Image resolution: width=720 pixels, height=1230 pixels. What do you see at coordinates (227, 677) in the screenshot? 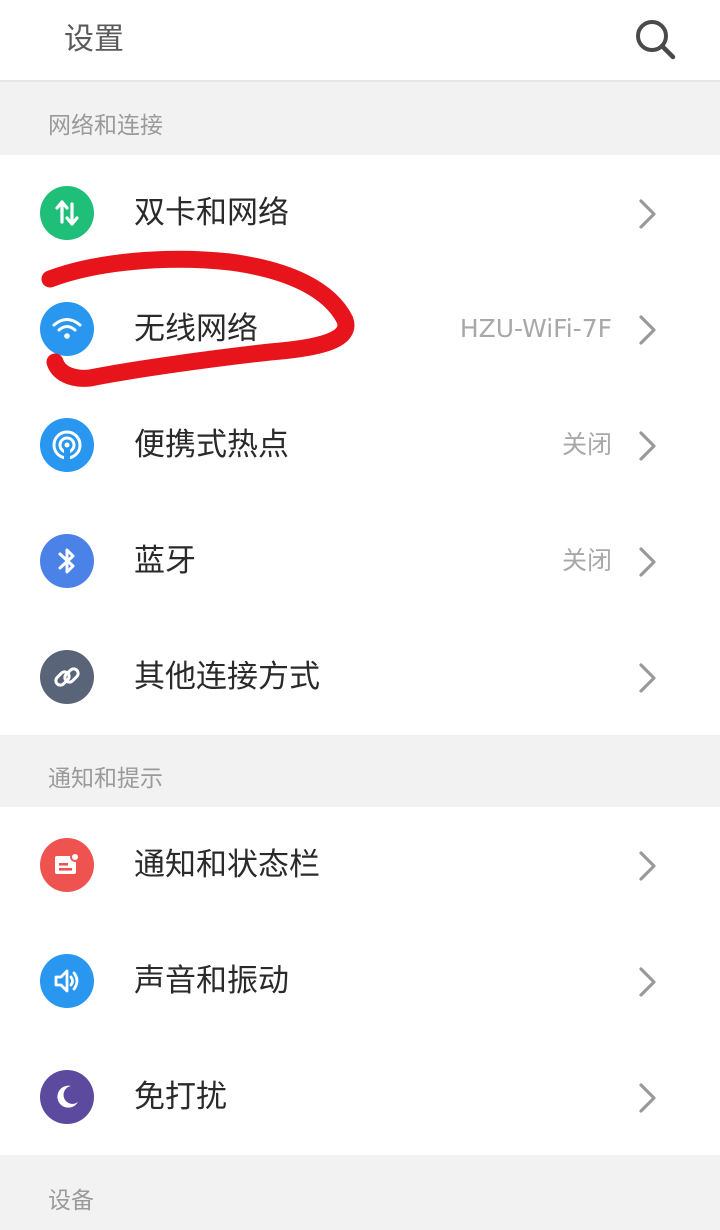
I see `setting-label: 其他连接方式` at bounding box center [227, 677].